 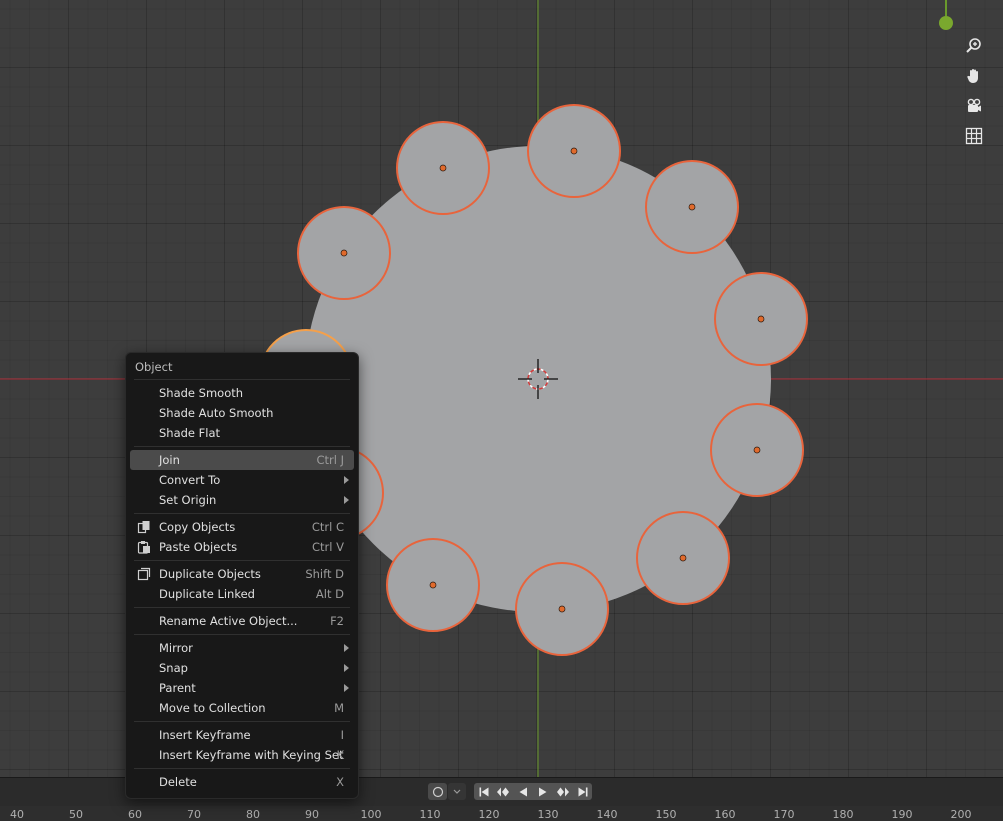 I want to click on menu-item-shortcut: K, so click(x=340, y=755).